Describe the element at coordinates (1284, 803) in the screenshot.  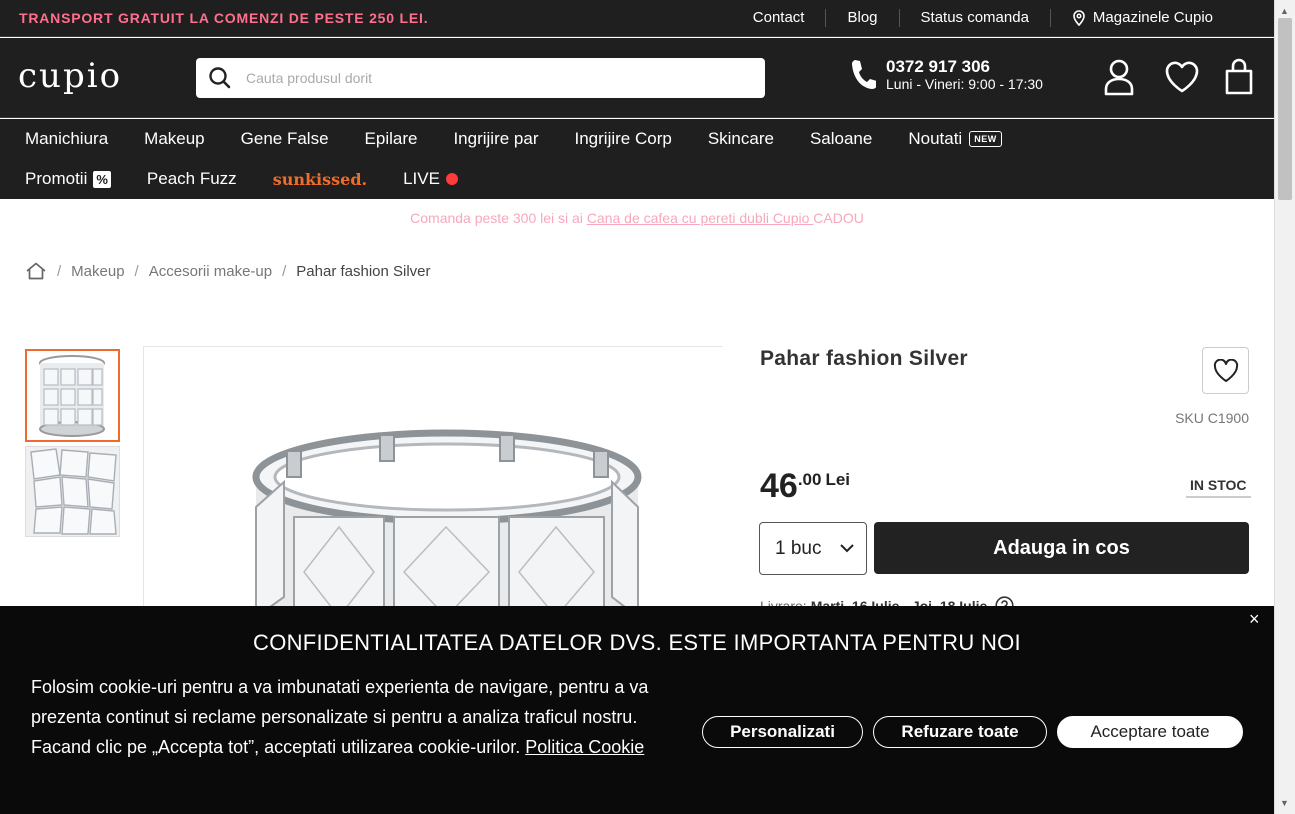
I see `scroll-down-arrow-icon: ▼` at that location.